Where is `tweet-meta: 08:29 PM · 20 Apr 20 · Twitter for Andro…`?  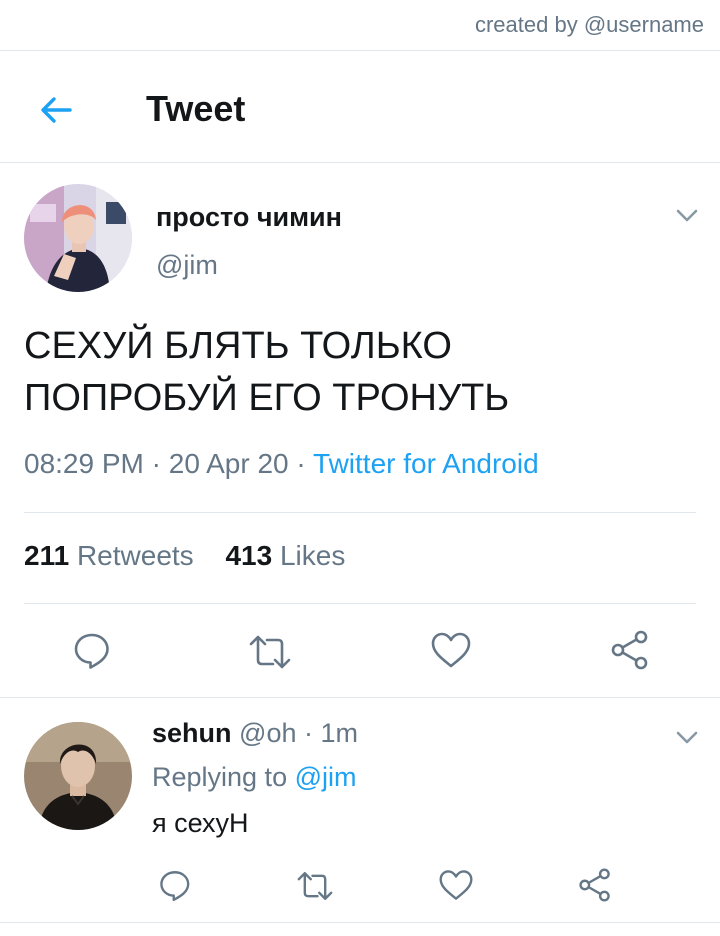
tweet-meta: 08:29 PM · 20 Apr 20 · Twitter for Andro… is located at coordinates (281, 464).